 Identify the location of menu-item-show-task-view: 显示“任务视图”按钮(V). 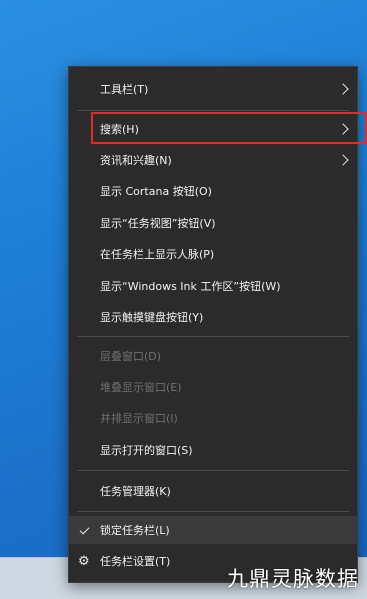
(213, 223).